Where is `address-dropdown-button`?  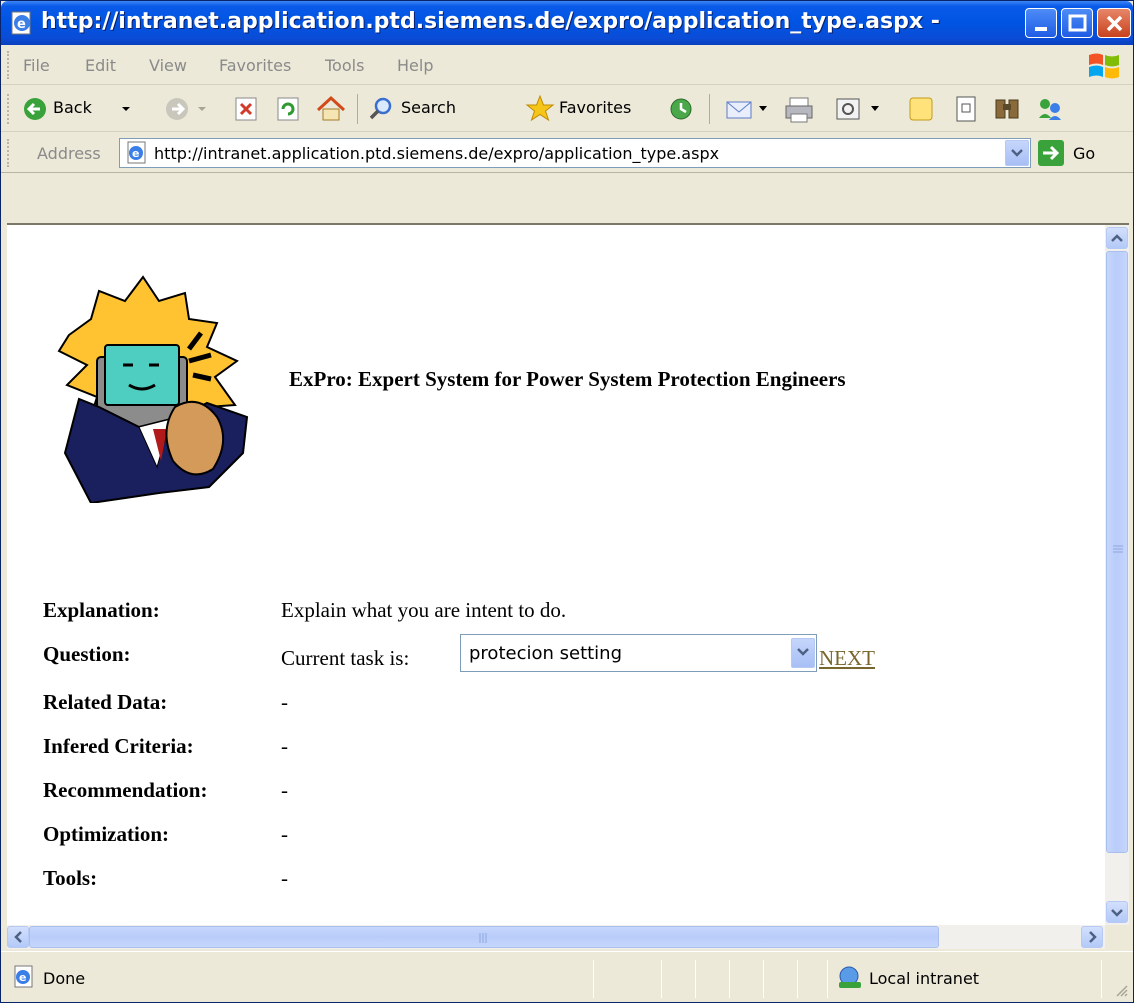 address-dropdown-button is located at coordinates (1017, 153).